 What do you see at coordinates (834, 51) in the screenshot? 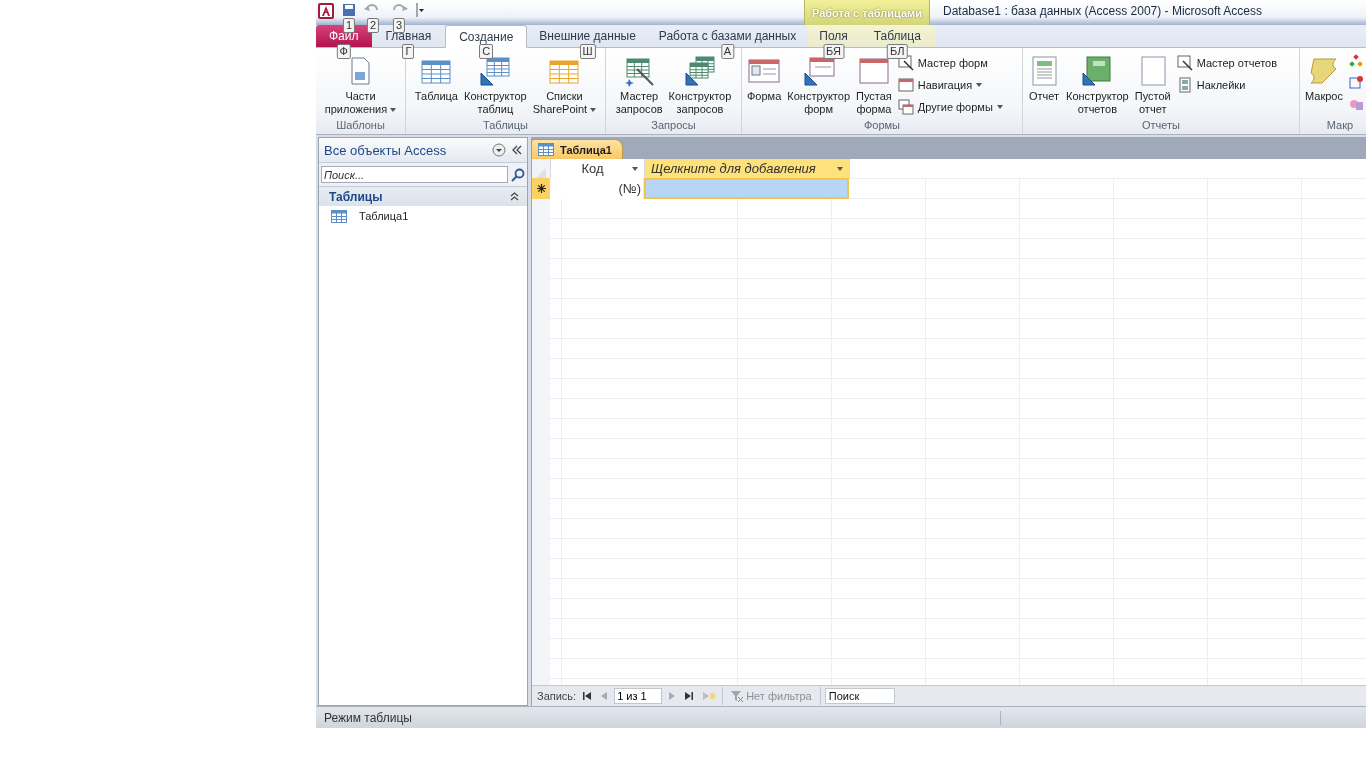
I see `keytip: БЯ` at bounding box center [834, 51].